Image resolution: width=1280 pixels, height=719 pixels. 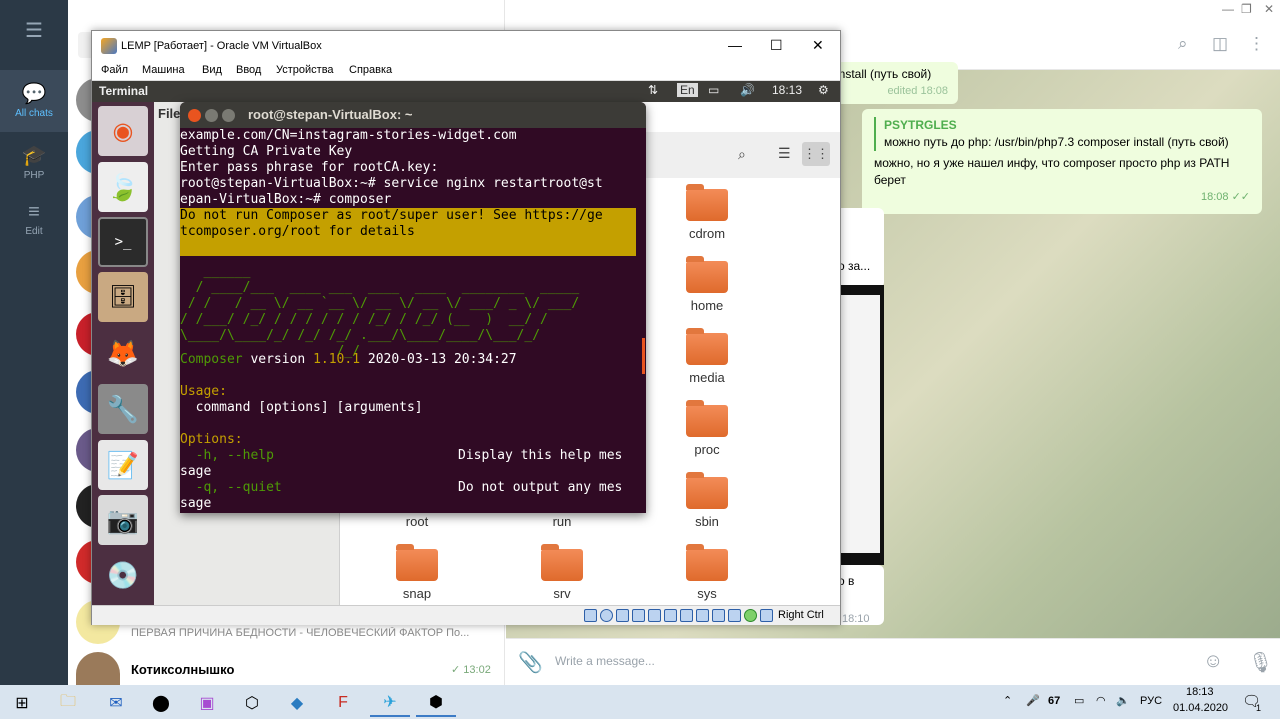 I want to click on gear-icon: ⚙, so click(x=823, y=90).